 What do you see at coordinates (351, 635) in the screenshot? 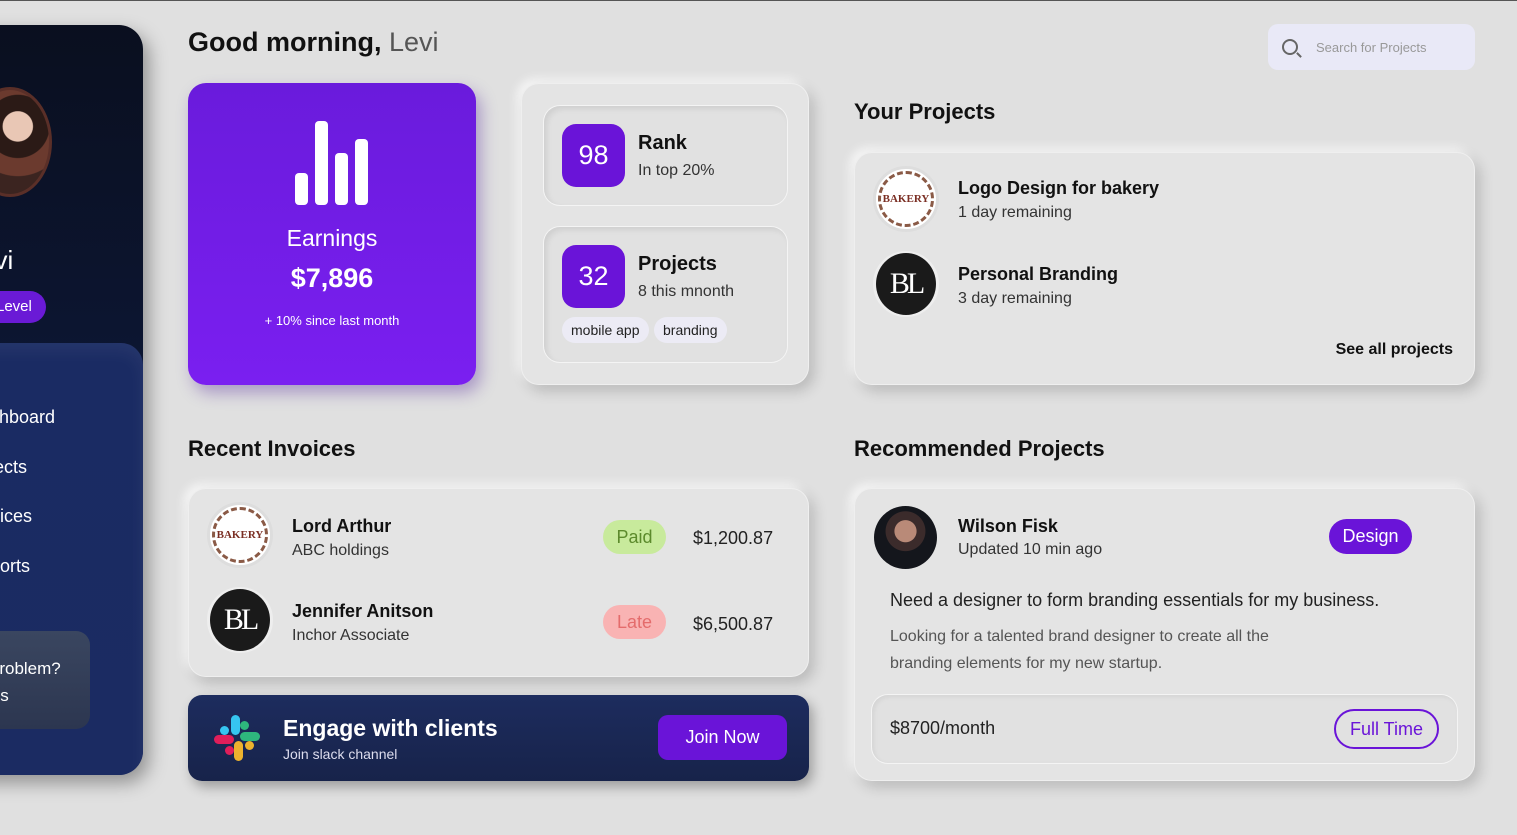
I see `invoice-company: Inchor Associate` at bounding box center [351, 635].